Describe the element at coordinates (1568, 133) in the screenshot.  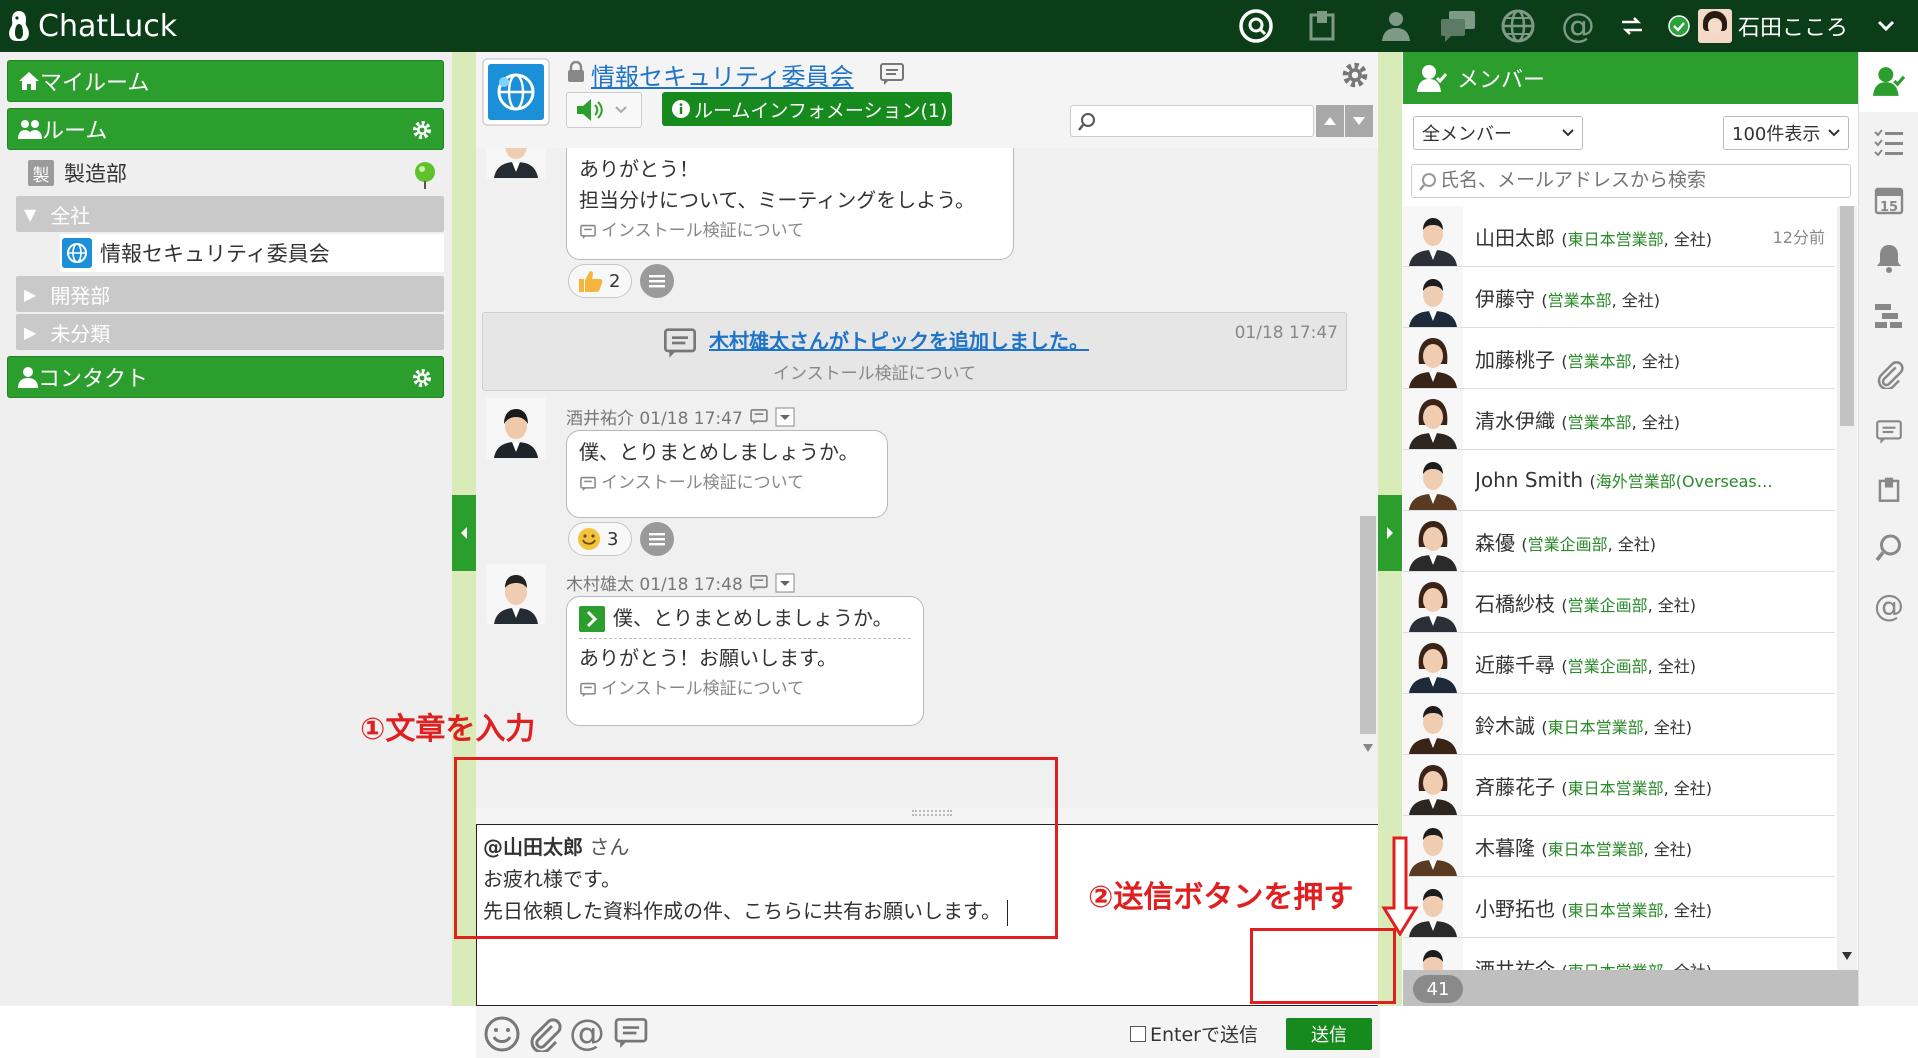
I see `chevron-down-icon` at that location.